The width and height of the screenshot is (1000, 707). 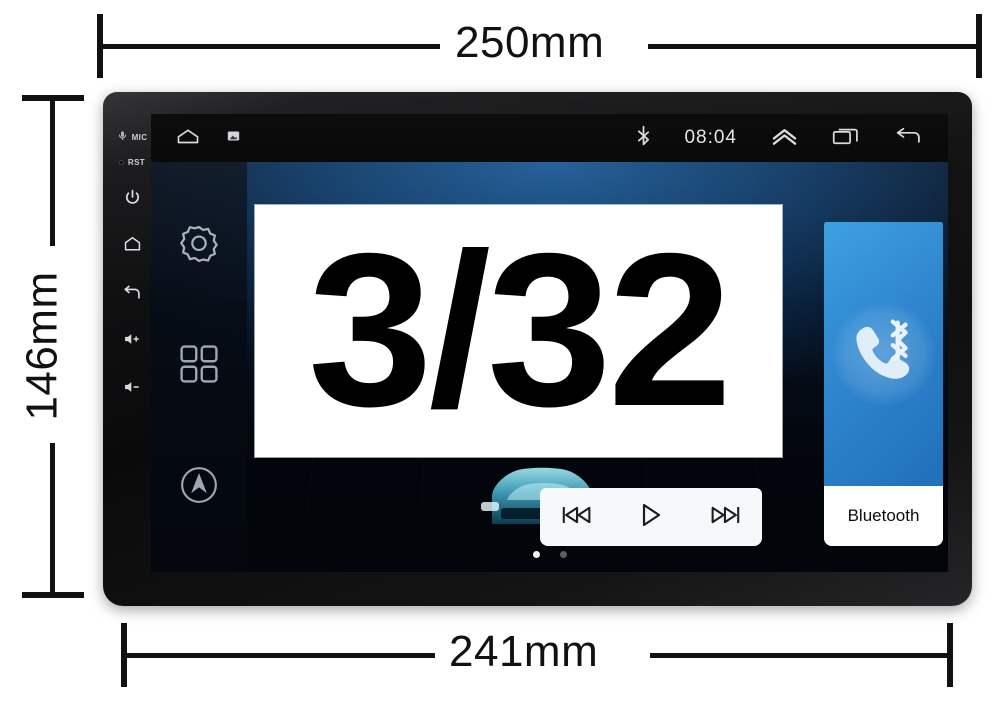 I want to click on chevron-up-icon, so click(x=784, y=138).